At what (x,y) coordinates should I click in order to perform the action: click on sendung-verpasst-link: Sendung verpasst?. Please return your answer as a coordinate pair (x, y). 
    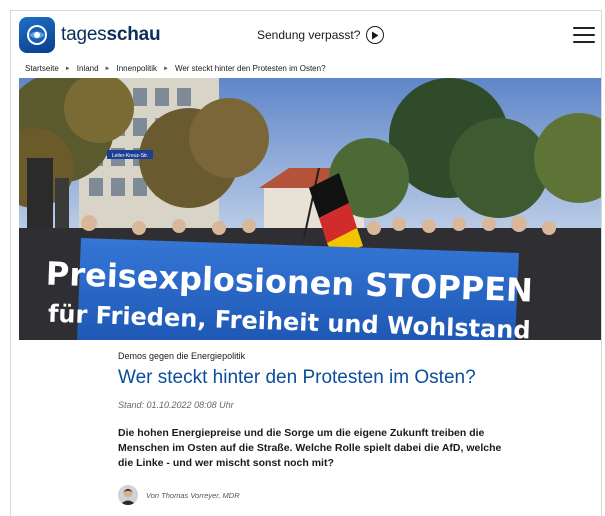
    Looking at the image, I should click on (321, 35).